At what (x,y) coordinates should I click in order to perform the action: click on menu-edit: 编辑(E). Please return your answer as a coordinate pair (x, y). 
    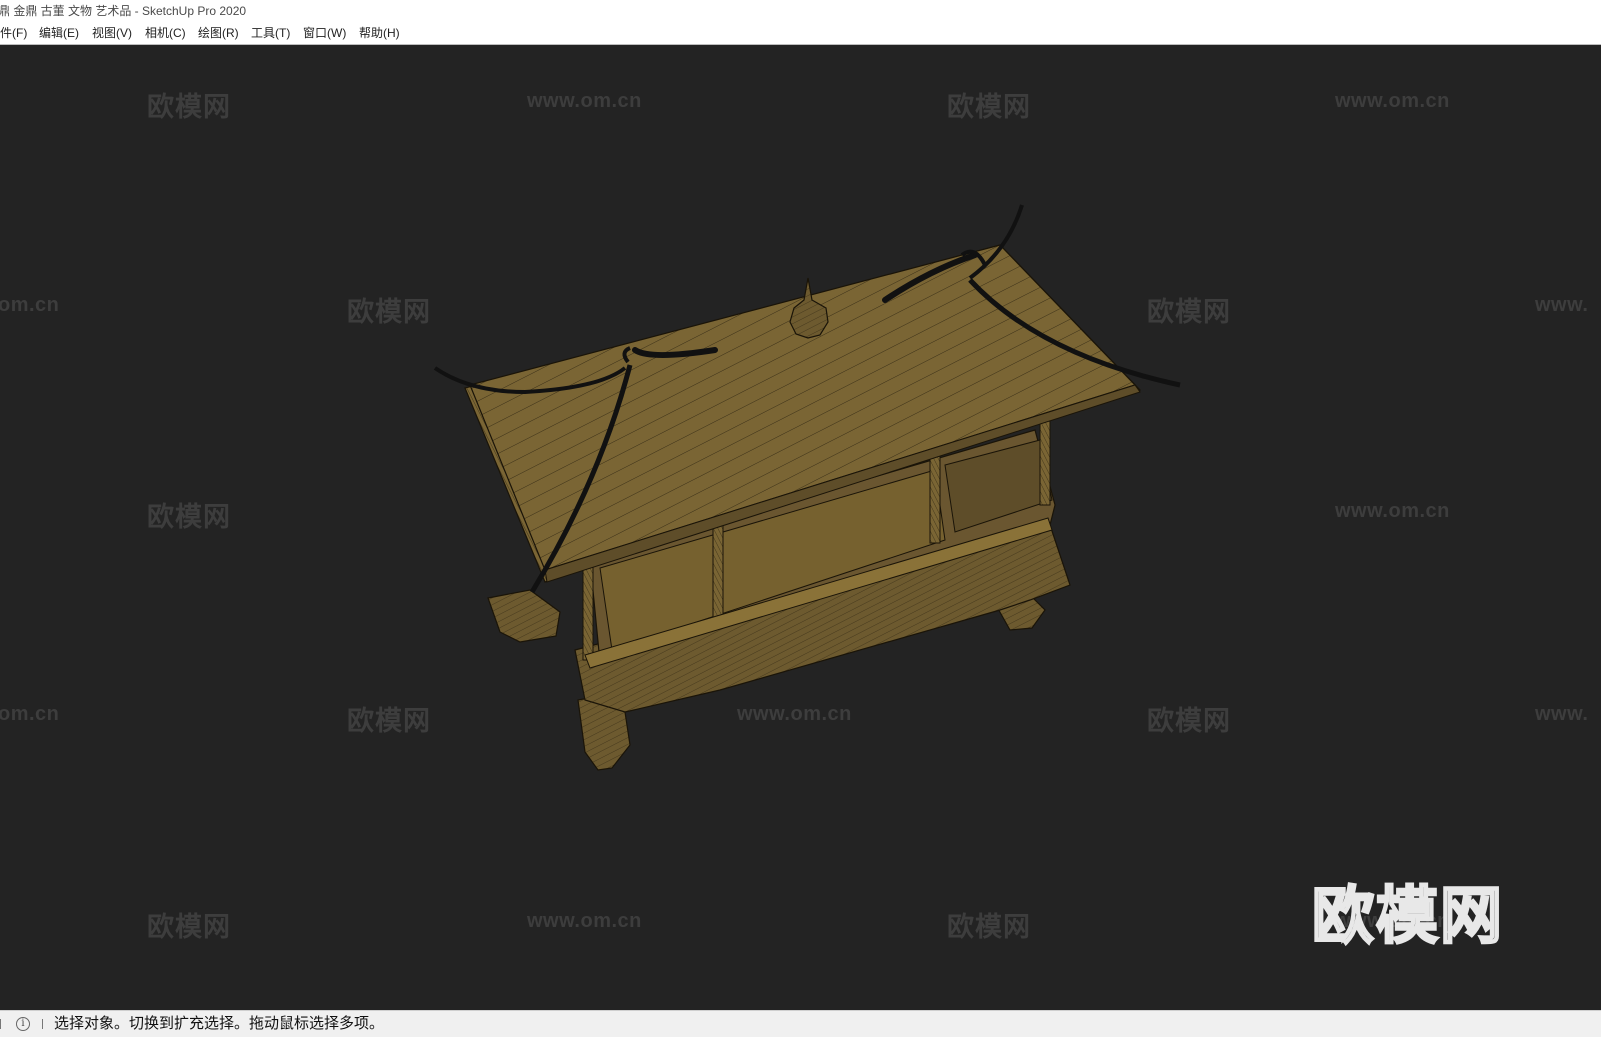
    Looking at the image, I should click on (59, 33).